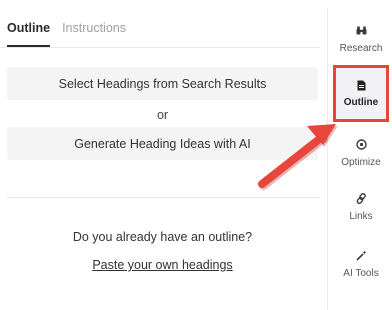 The height and width of the screenshot is (310, 392). I want to click on tab-instructions: Instructions, so click(94, 34).